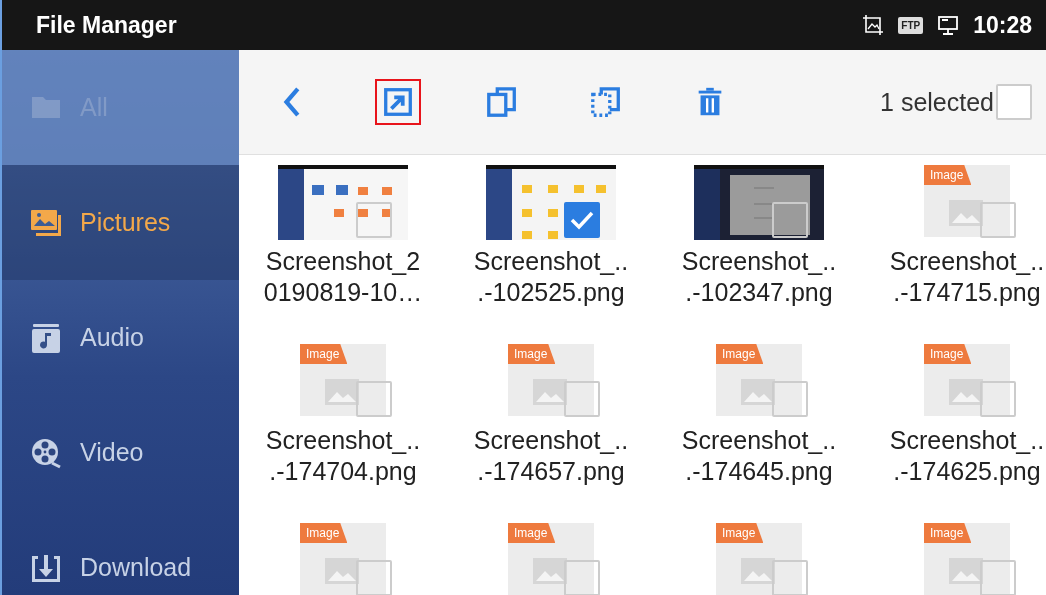 The image size is (1046, 595). What do you see at coordinates (606, 102) in the screenshot?
I see `dashed-copy-icon` at bounding box center [606, 102].